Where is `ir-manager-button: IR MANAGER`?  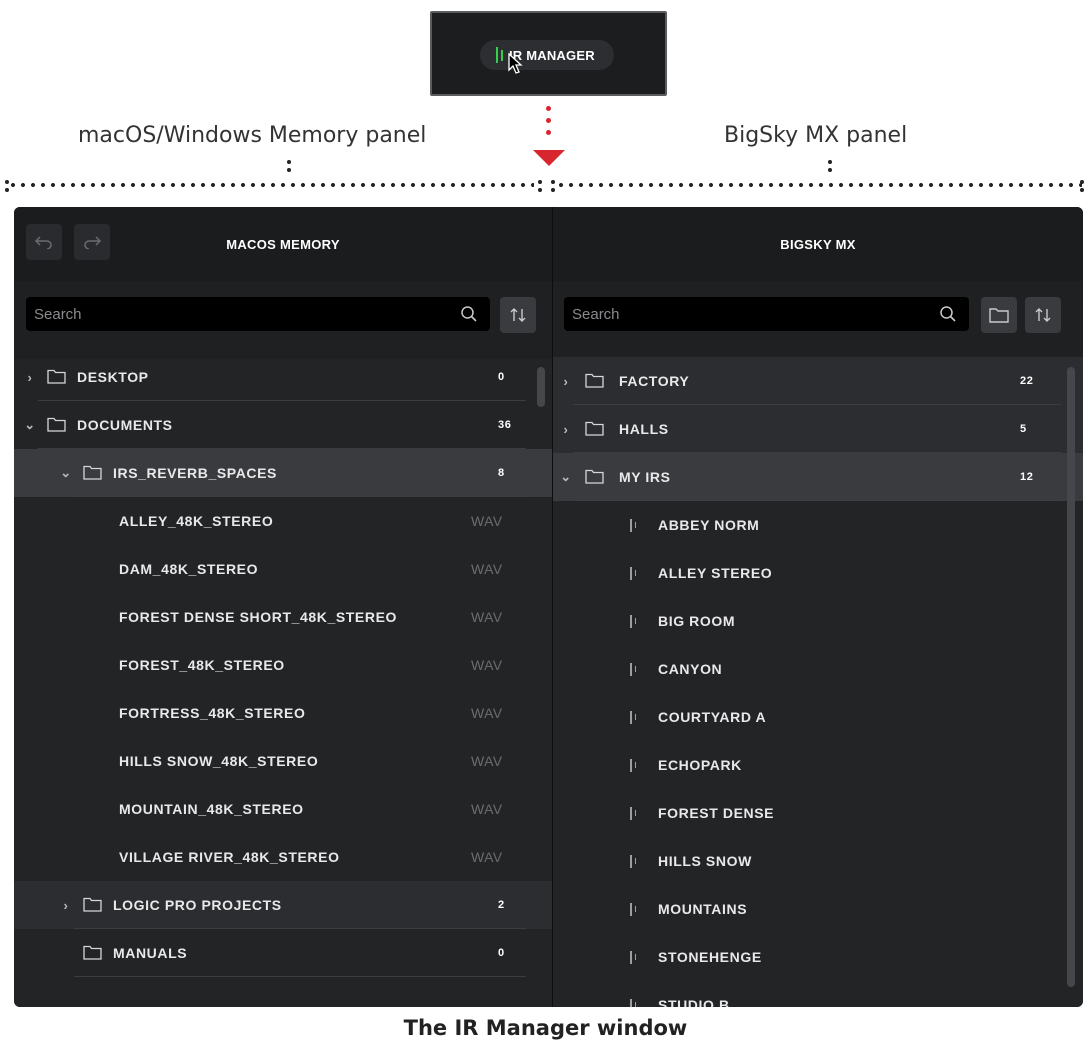
ir-manager-button: IR MANAGER is located at coordinates (547, 55).